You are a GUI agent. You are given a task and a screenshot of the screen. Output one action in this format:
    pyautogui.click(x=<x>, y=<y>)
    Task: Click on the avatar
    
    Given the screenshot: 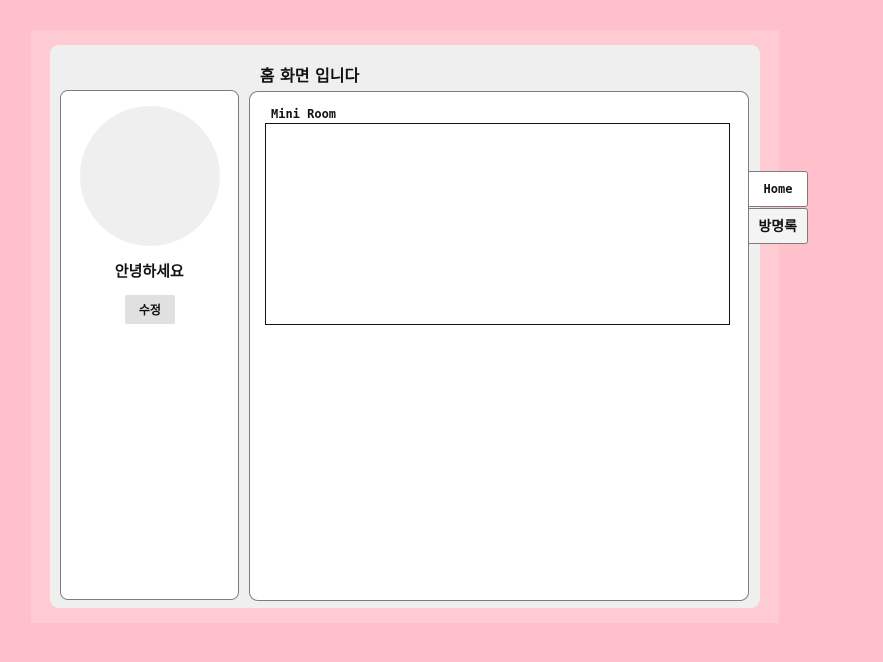 What is the action you would take?
    pyautogui.click(x=150, y=176)
    